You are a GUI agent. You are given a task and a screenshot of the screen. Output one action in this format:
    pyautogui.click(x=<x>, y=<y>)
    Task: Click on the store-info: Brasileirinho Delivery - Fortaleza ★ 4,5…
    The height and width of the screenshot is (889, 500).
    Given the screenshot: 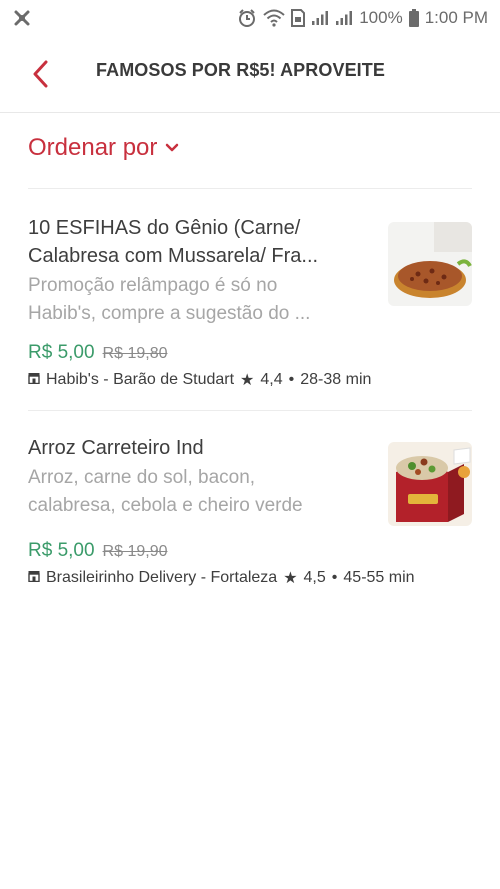 What is the action you would take?
    pyautogui.click(x=250, y=578)
    